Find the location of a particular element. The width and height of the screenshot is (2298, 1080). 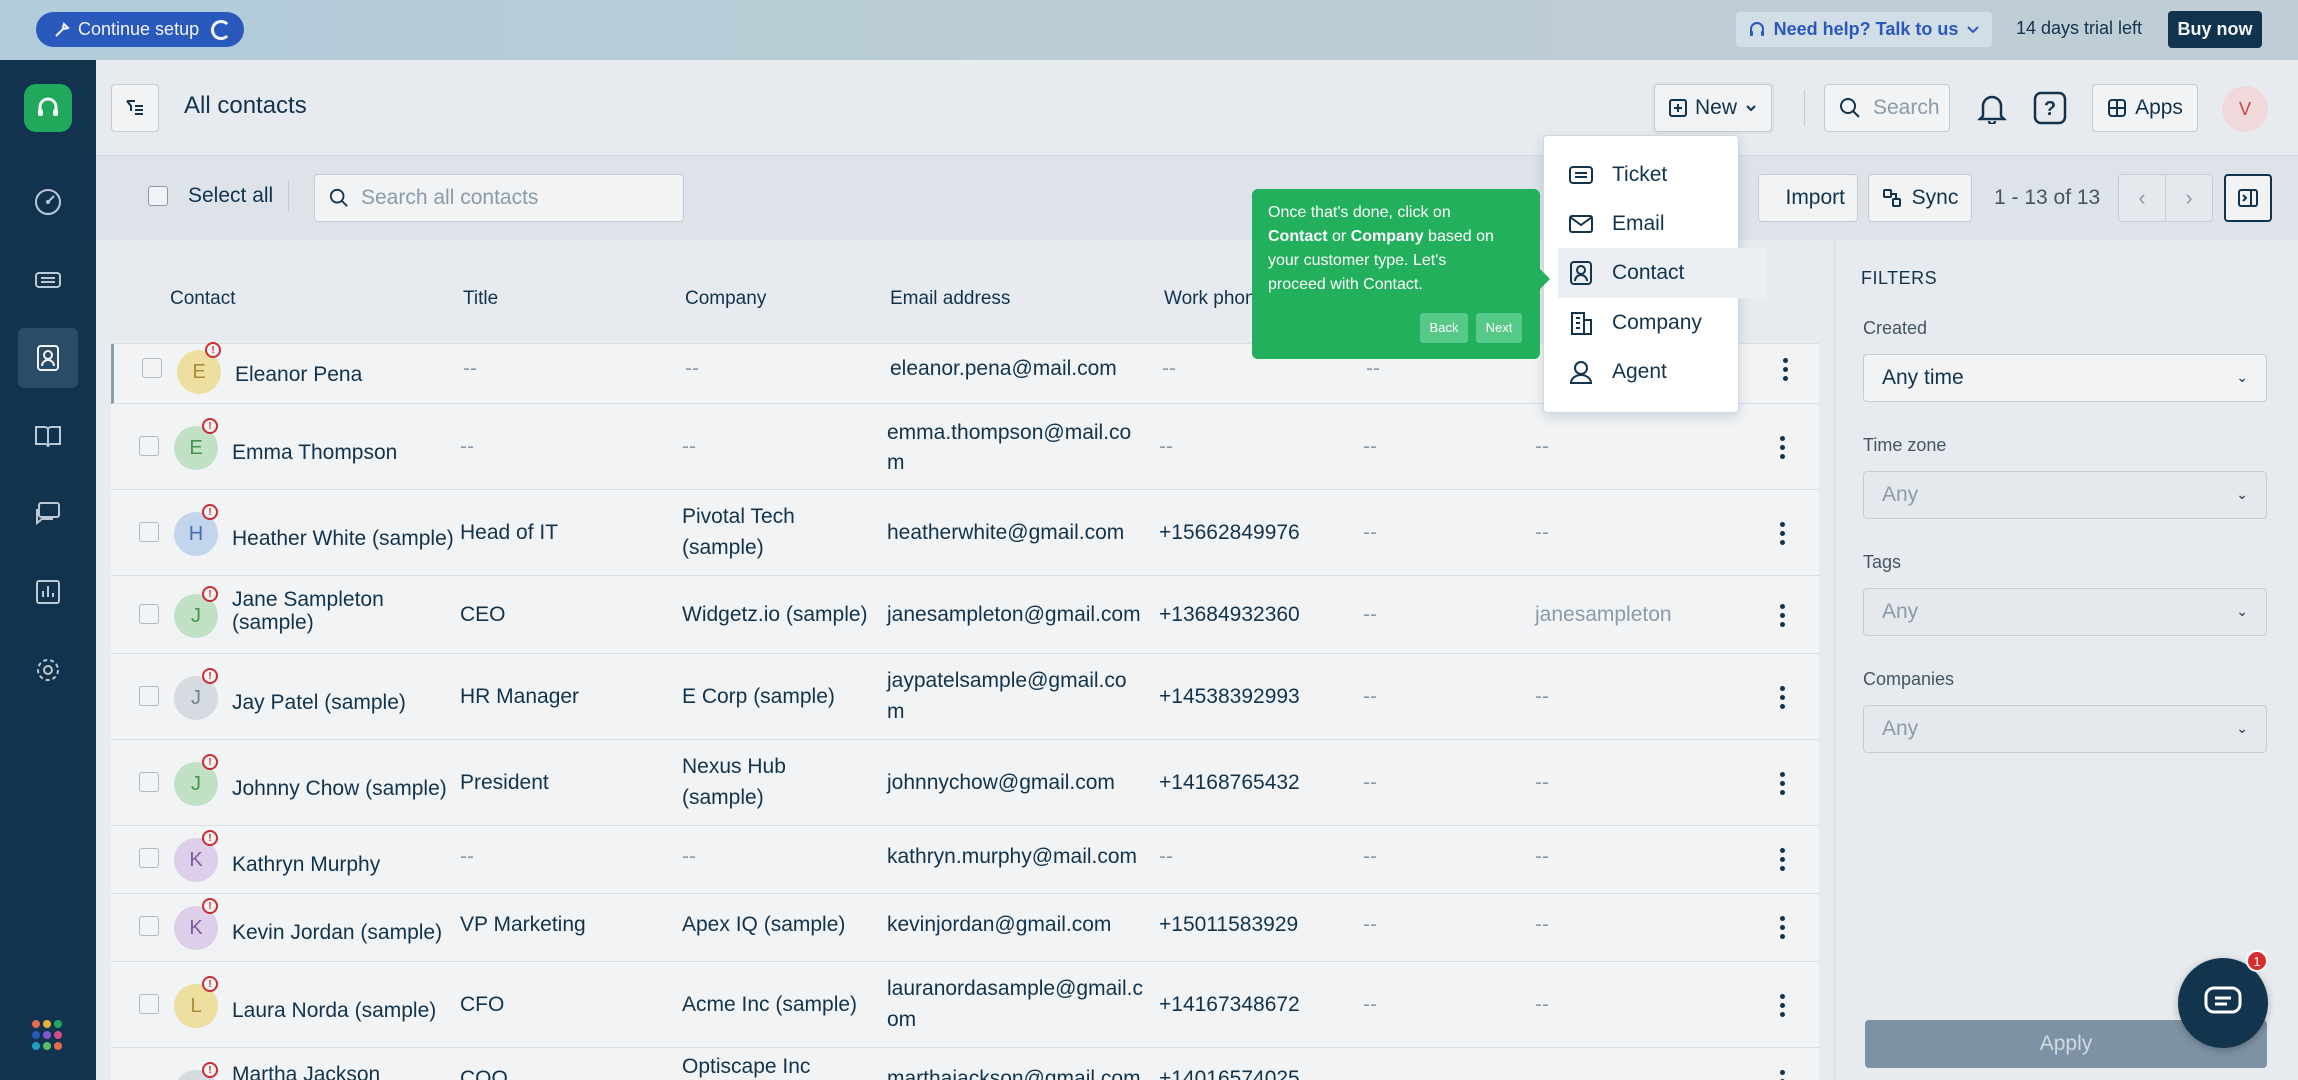

contact-name: Martha Jackson is located at coordinates (306, 1070).